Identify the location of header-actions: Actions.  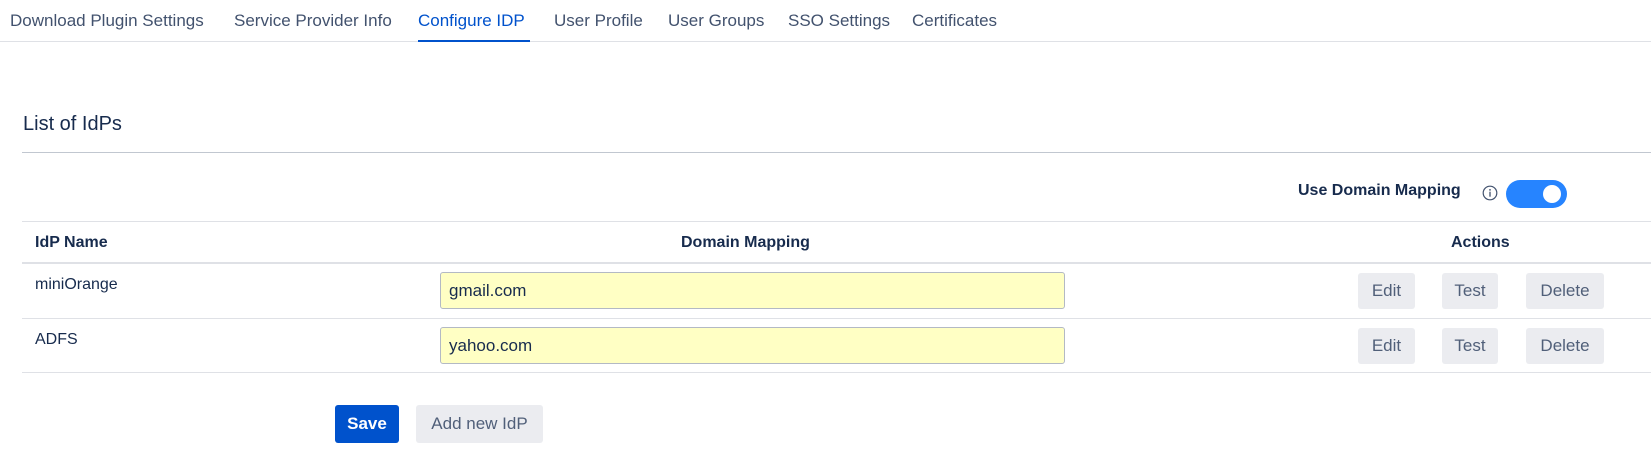
(1480, 242).